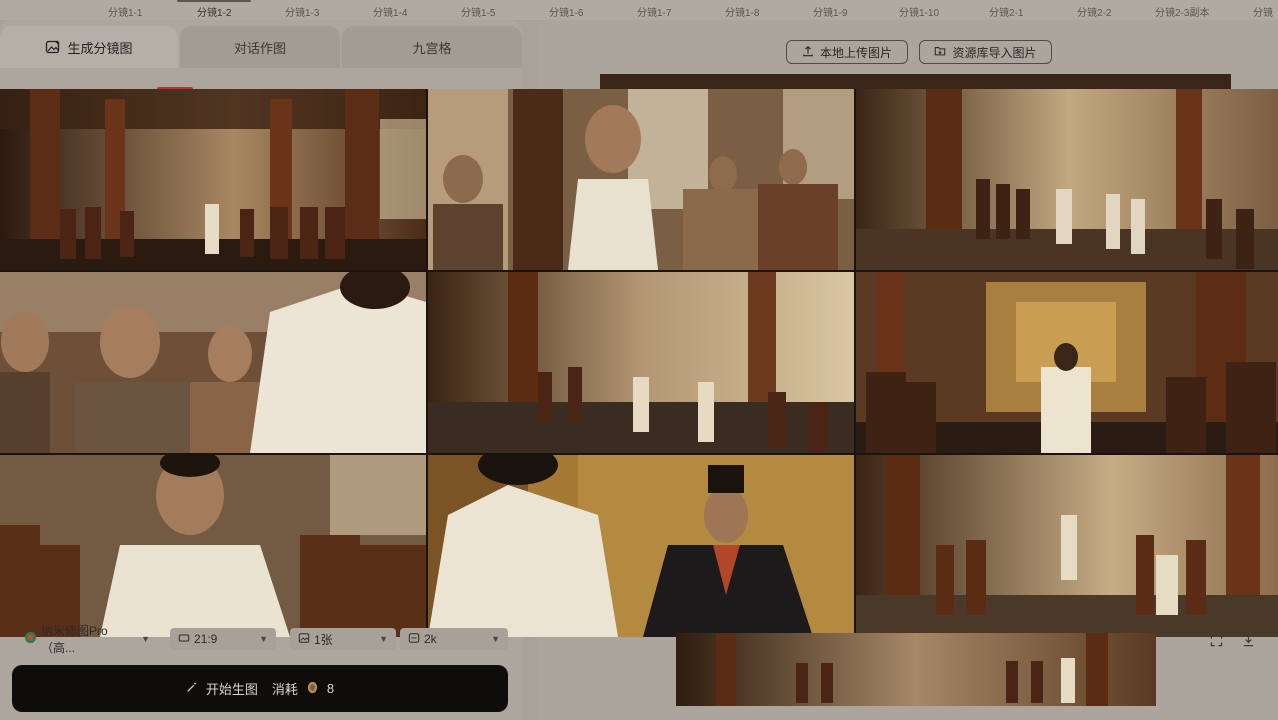 The height and width of the screenshot is (720, 1278). Describe the element at coordinates (414, 639) in the screenshot. I see `resolution-icon` at that location.